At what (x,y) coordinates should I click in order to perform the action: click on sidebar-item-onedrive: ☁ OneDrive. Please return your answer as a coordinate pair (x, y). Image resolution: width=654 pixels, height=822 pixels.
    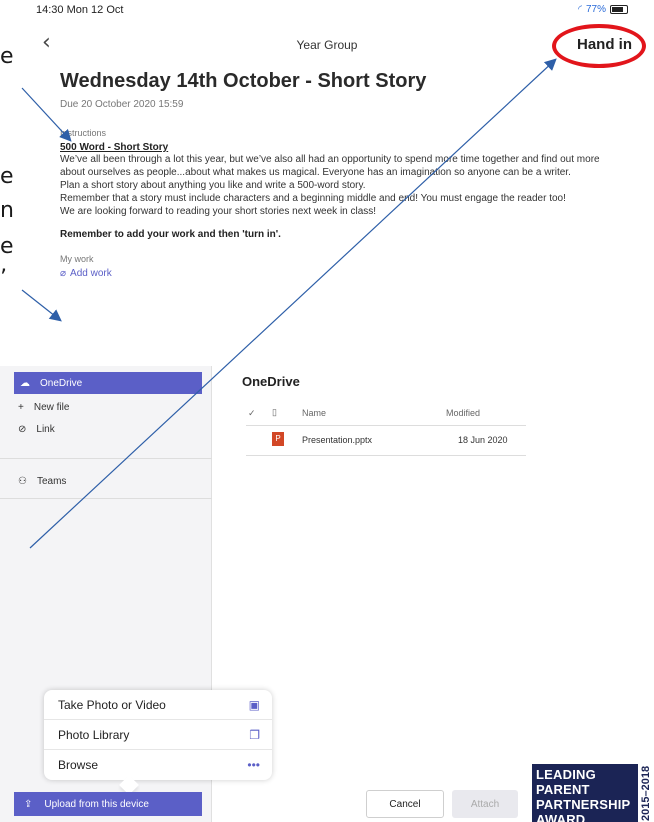
    Looking at the image, I should click on (108, 383).